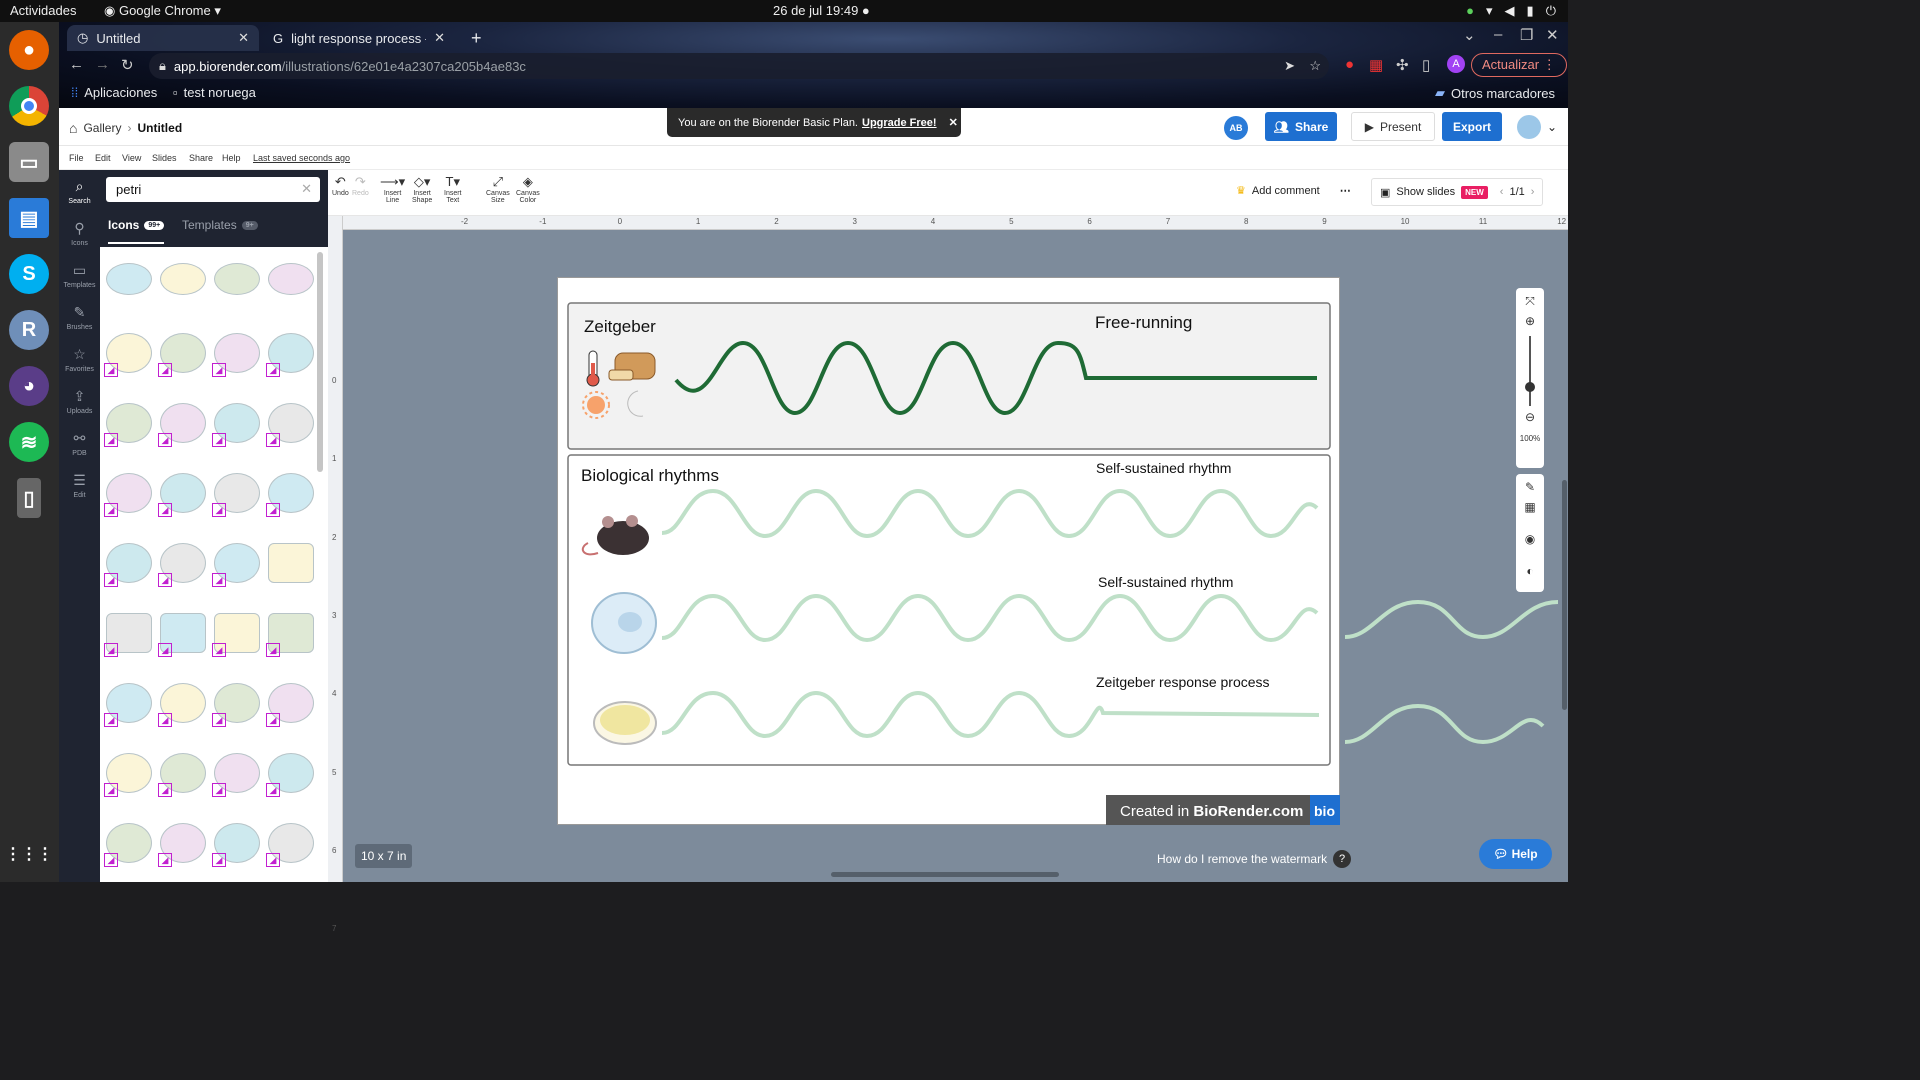 The width and height of the screenshot is (1920, 1080). Describe the element at coordinates (1498, 34) in the screenshot. I see `minimize-icon: –` at that location.